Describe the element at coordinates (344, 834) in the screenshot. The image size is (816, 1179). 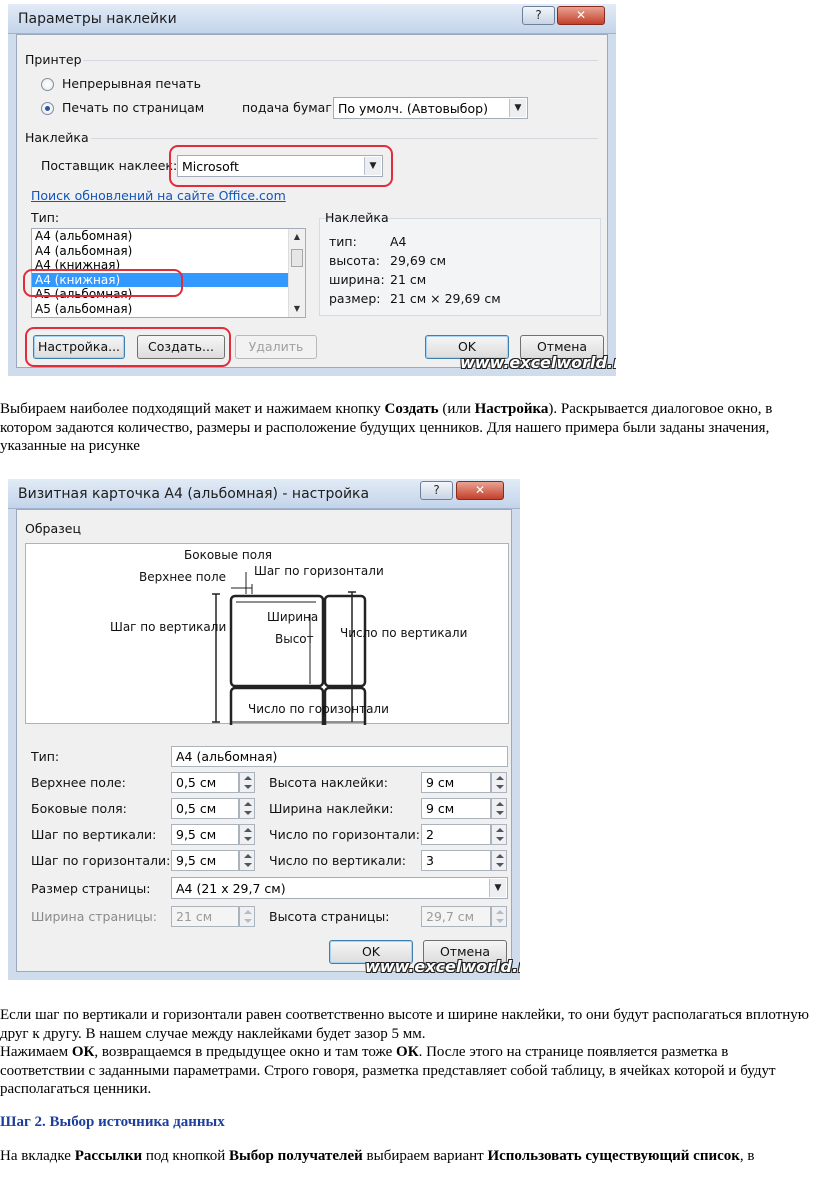
I see `number-across-label: Число по горизонтали:` at that location.